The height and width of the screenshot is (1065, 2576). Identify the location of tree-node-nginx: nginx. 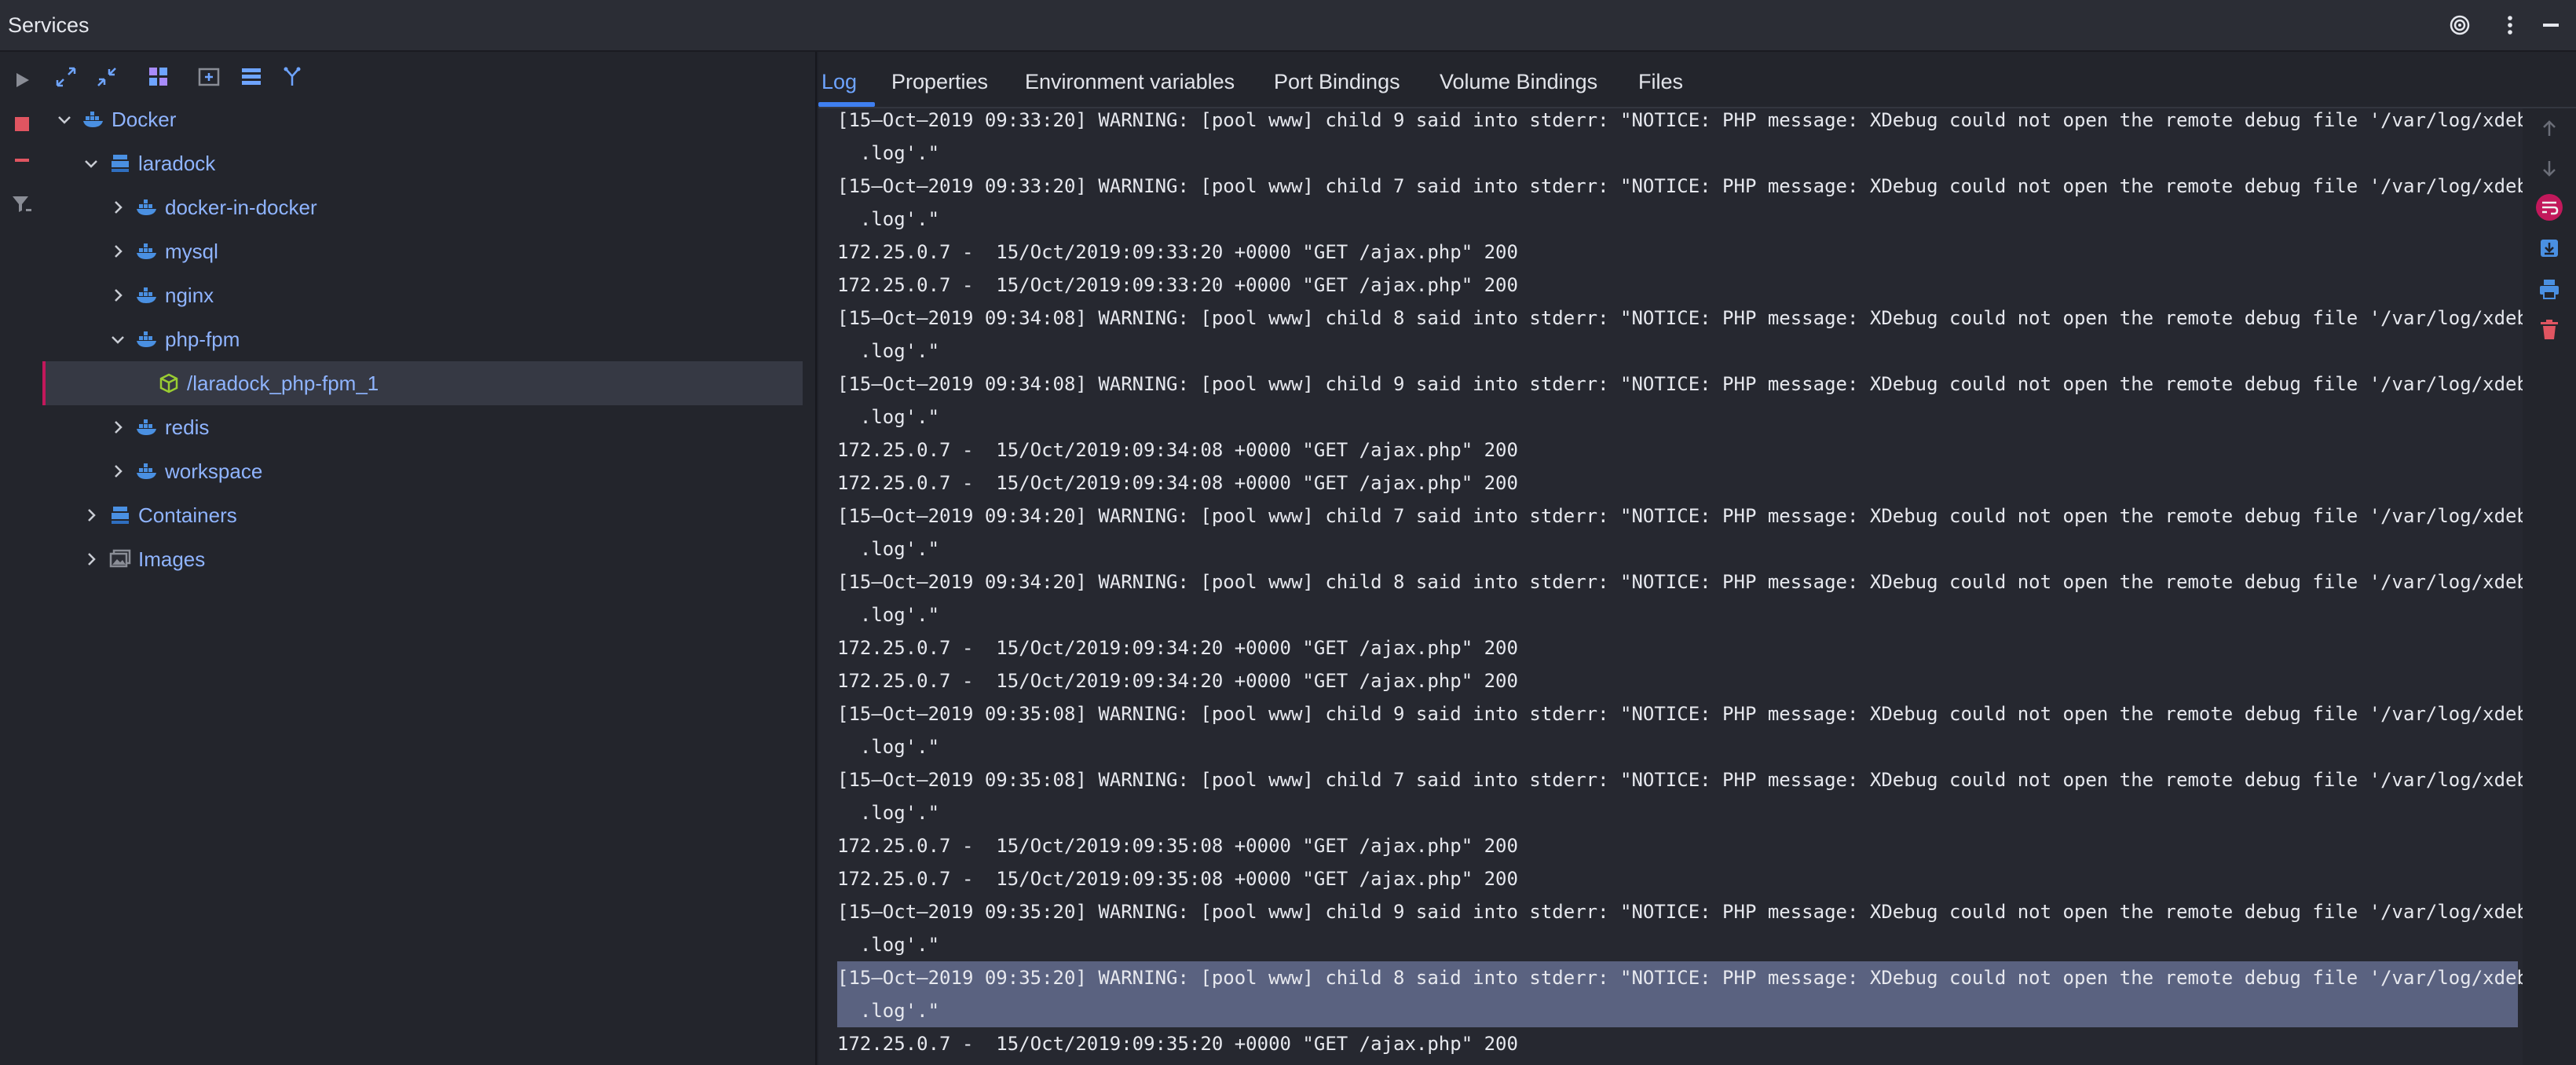
(422, 295).